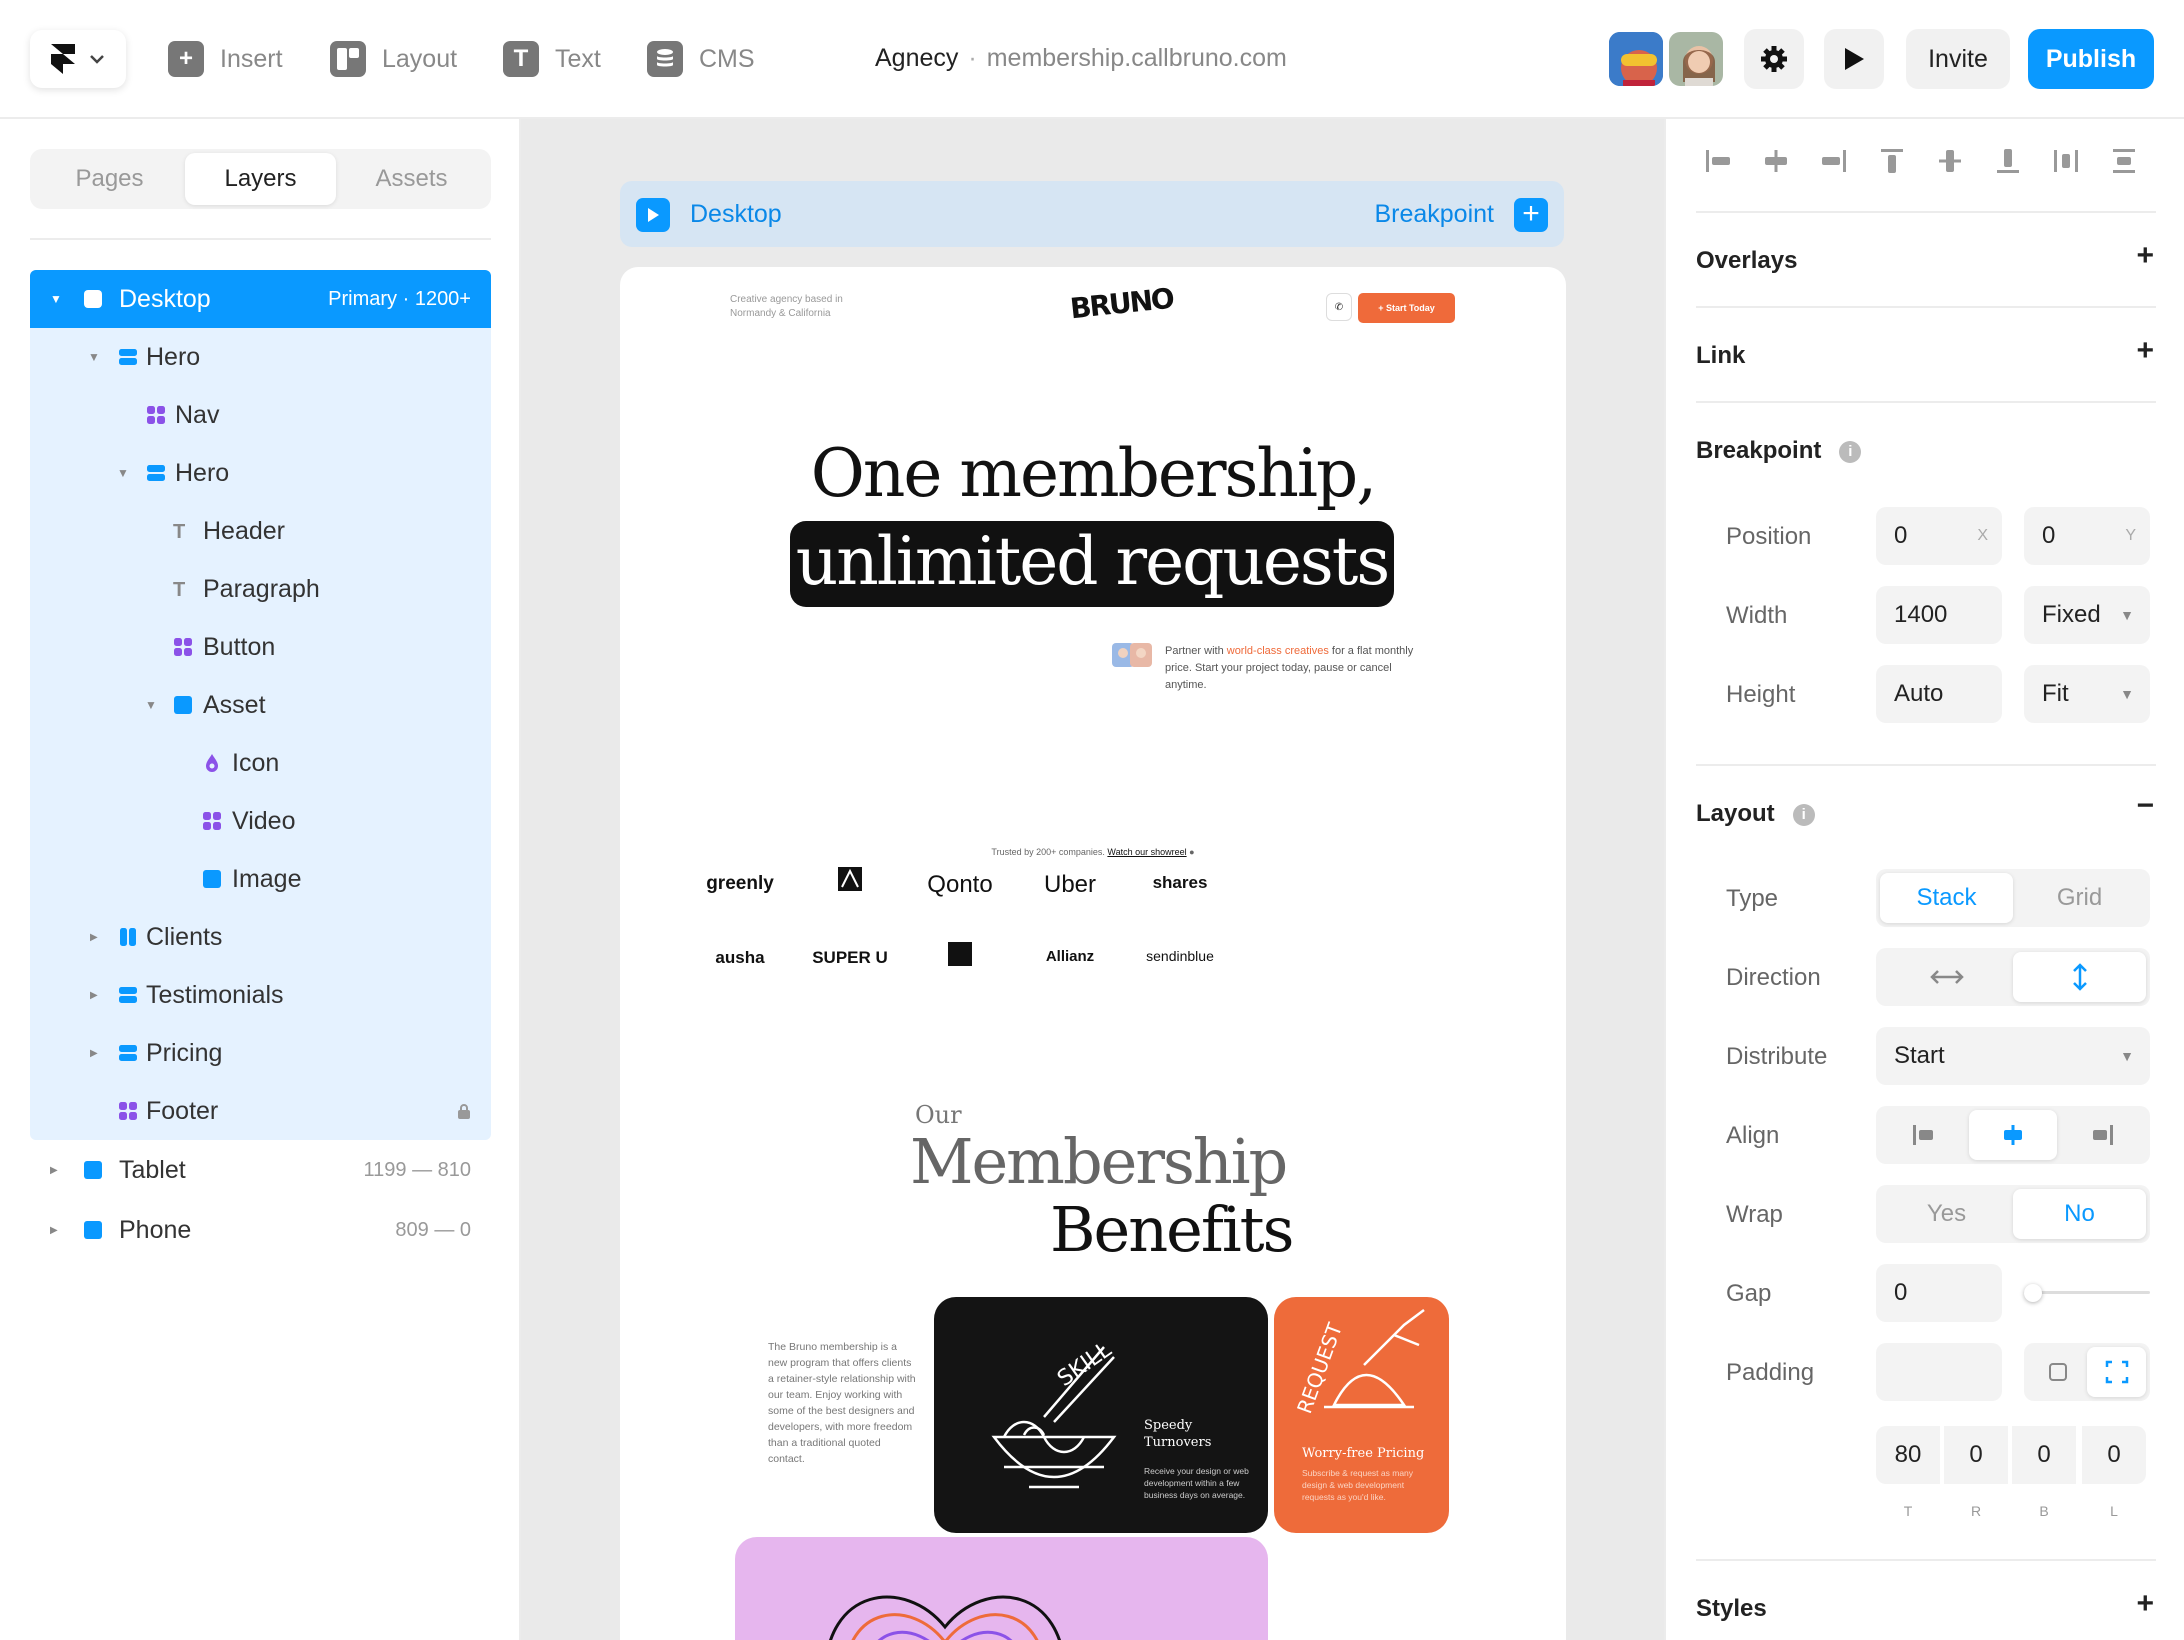 The width and height of the screenshot is (2184, 1640). I want to click on layer-asset: ▼ Asset, so click(260, 705).